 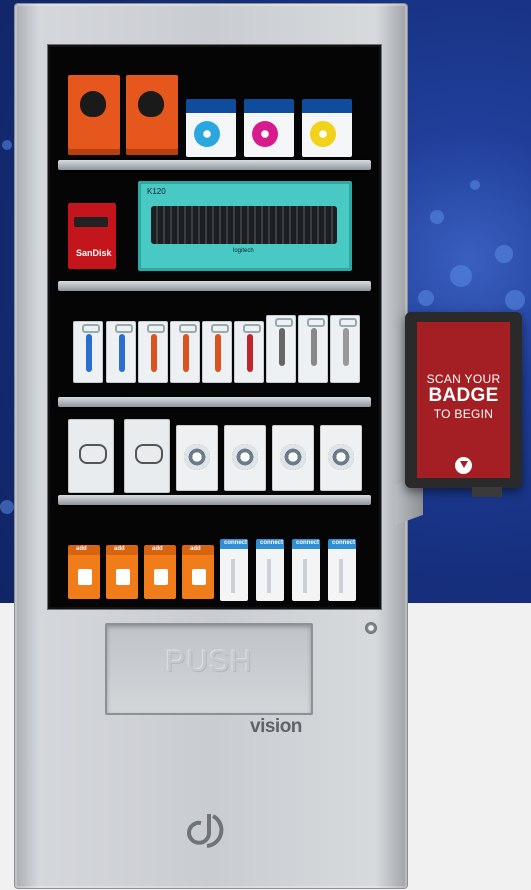 What do you see at coordinates (463, 395) in the screenshot?
I see `scan-line-2: BADGE` at bounding box center [463, 395].